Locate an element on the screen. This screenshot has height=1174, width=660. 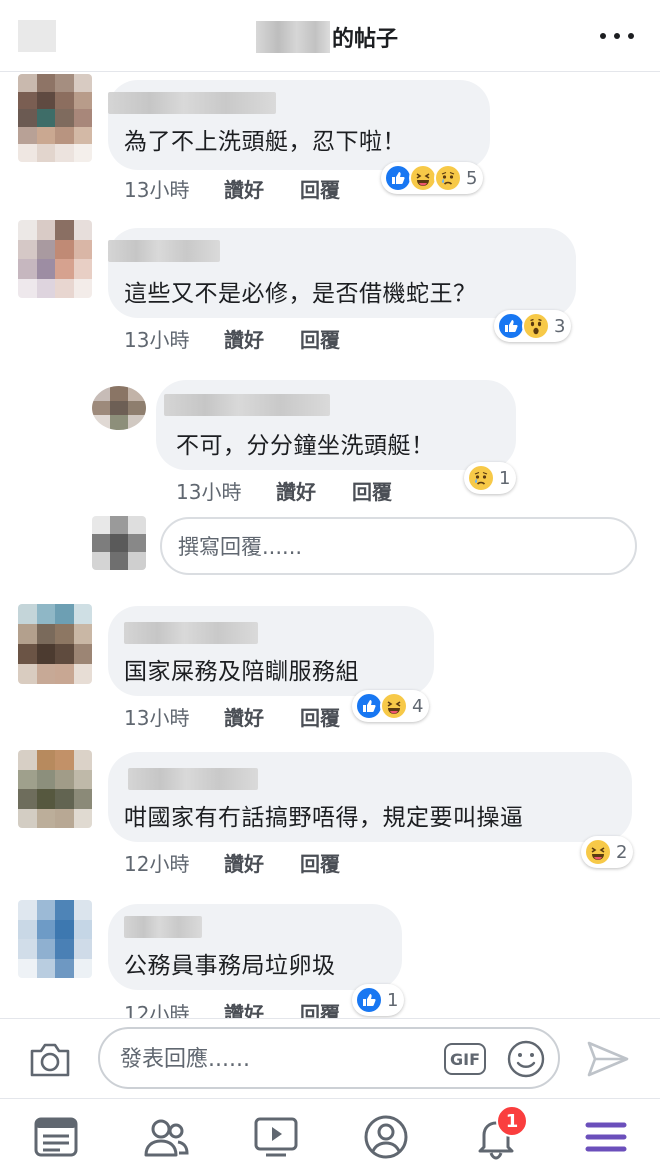
menu-icon is located at coordinates (606, 1137).